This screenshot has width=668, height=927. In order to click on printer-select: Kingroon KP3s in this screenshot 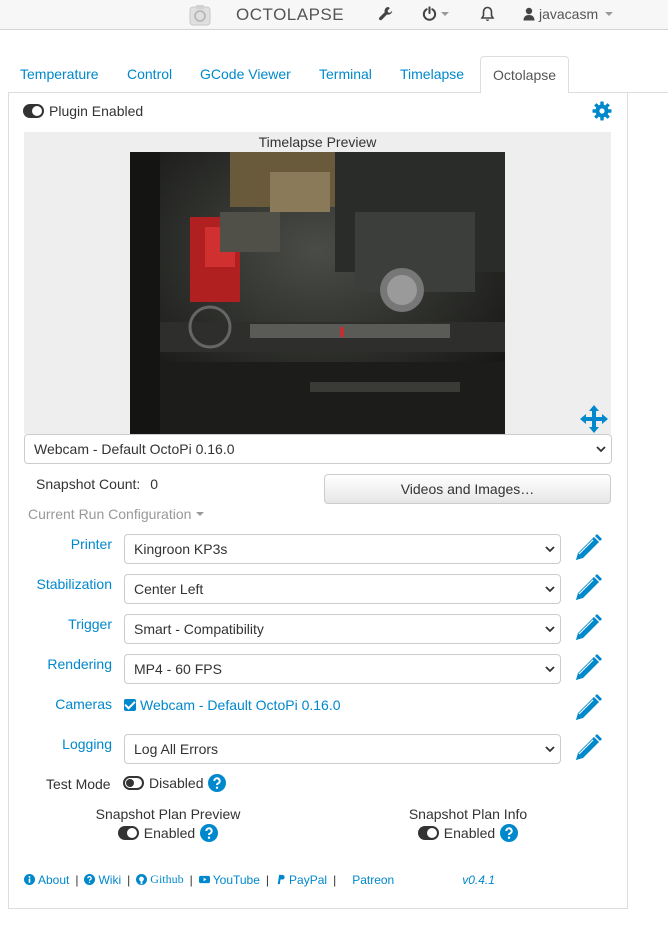, I will do `click(342, 549)`.